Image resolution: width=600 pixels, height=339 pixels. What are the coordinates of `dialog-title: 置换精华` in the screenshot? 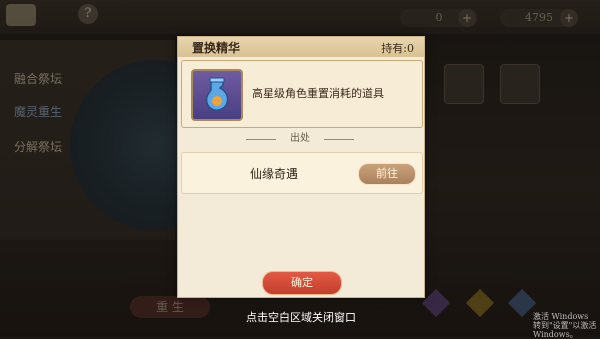 It's located at (216, 48).